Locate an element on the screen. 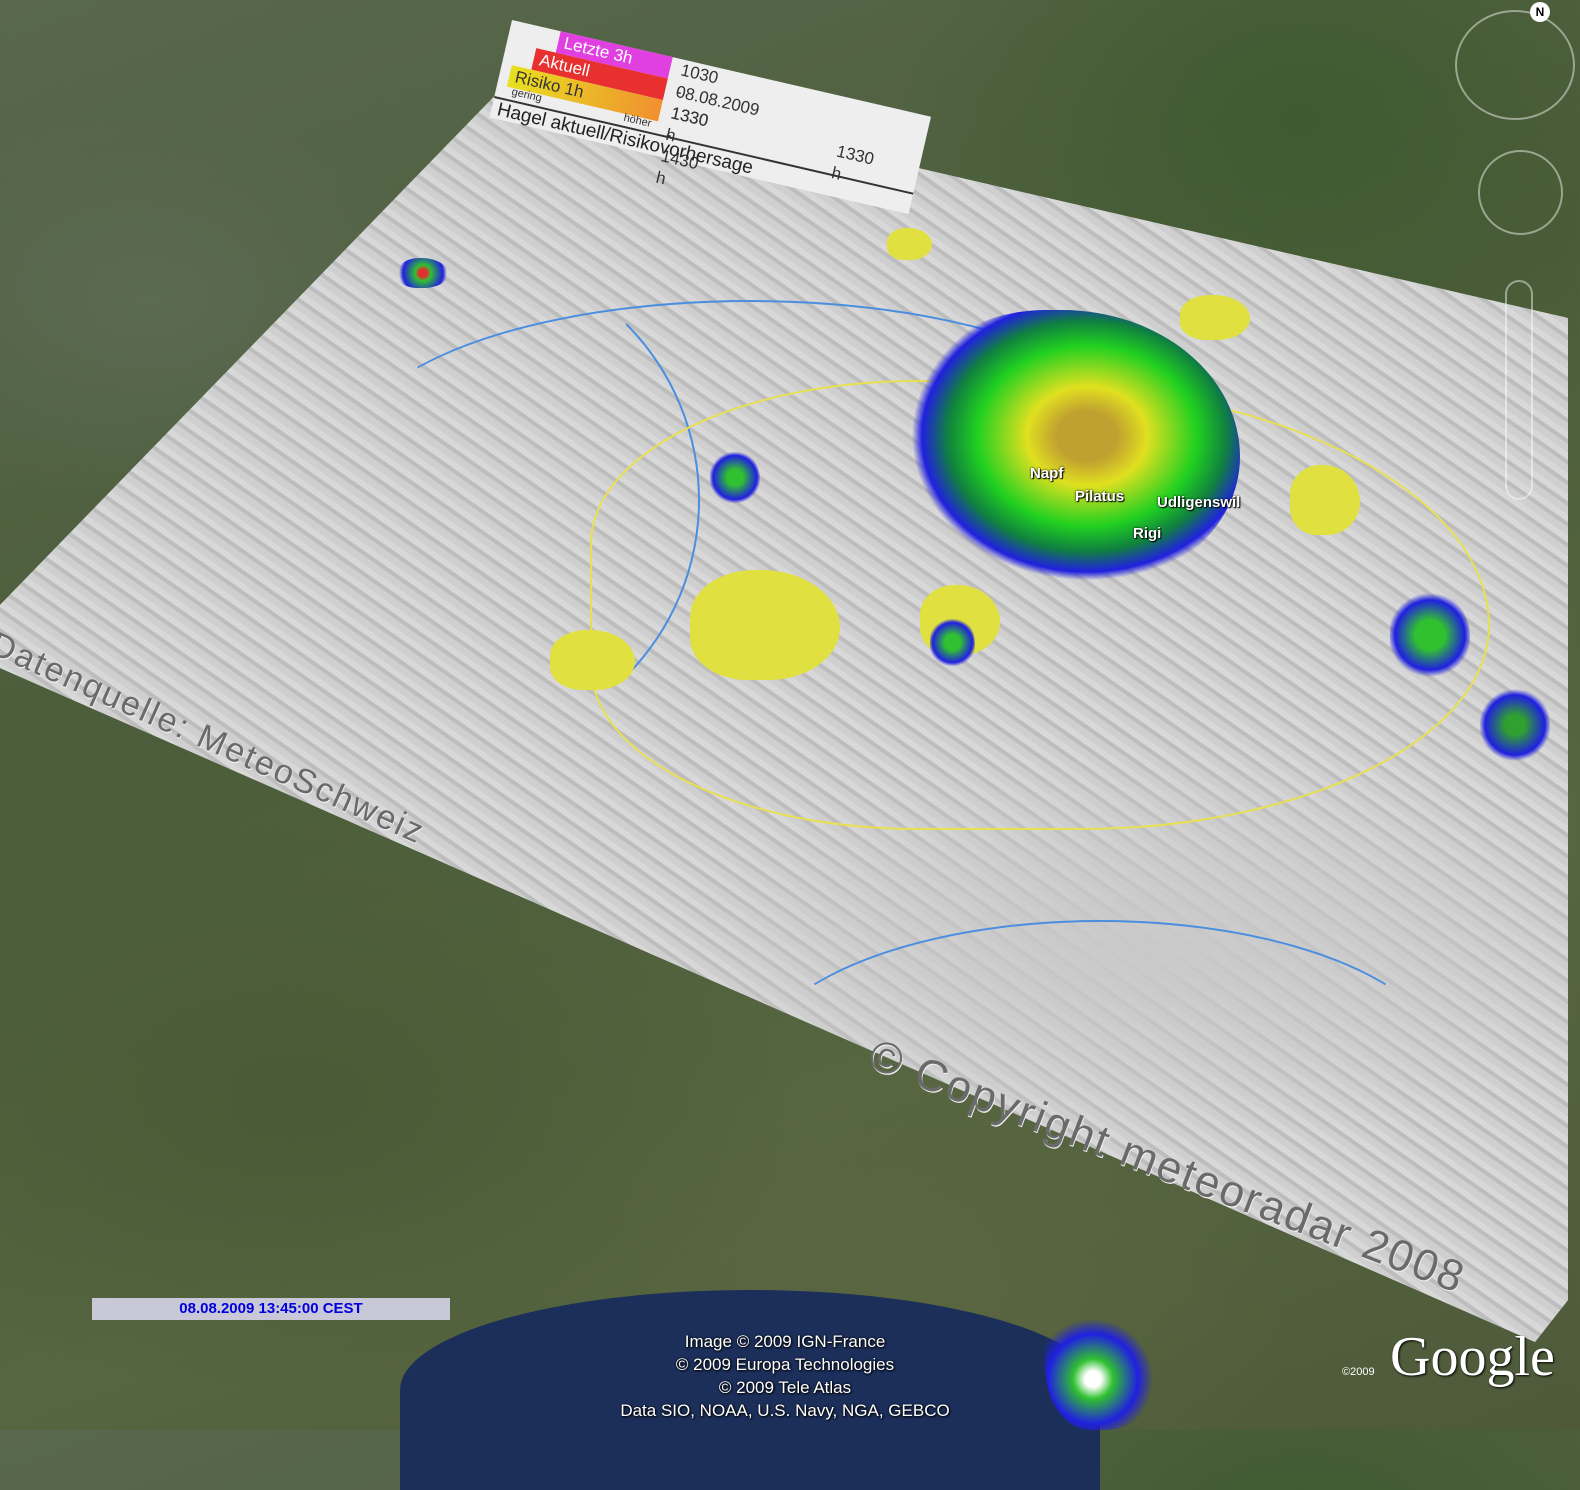 This screenshot has height=1490, width=1580. attribution-line: © 2009 Europa Technologies is located at coordinates (785, 1364).